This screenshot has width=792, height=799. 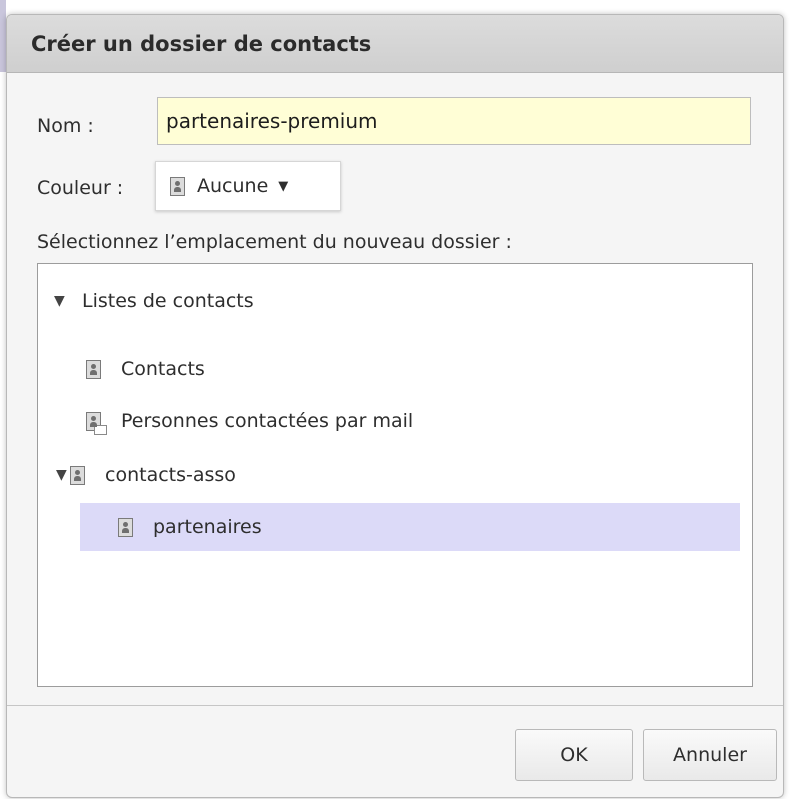 What do you see at coordinates (201, 43) in the screenshot?
I see `dialog-title: Créer un dossier de contacts` at bounding box center [201, 43].